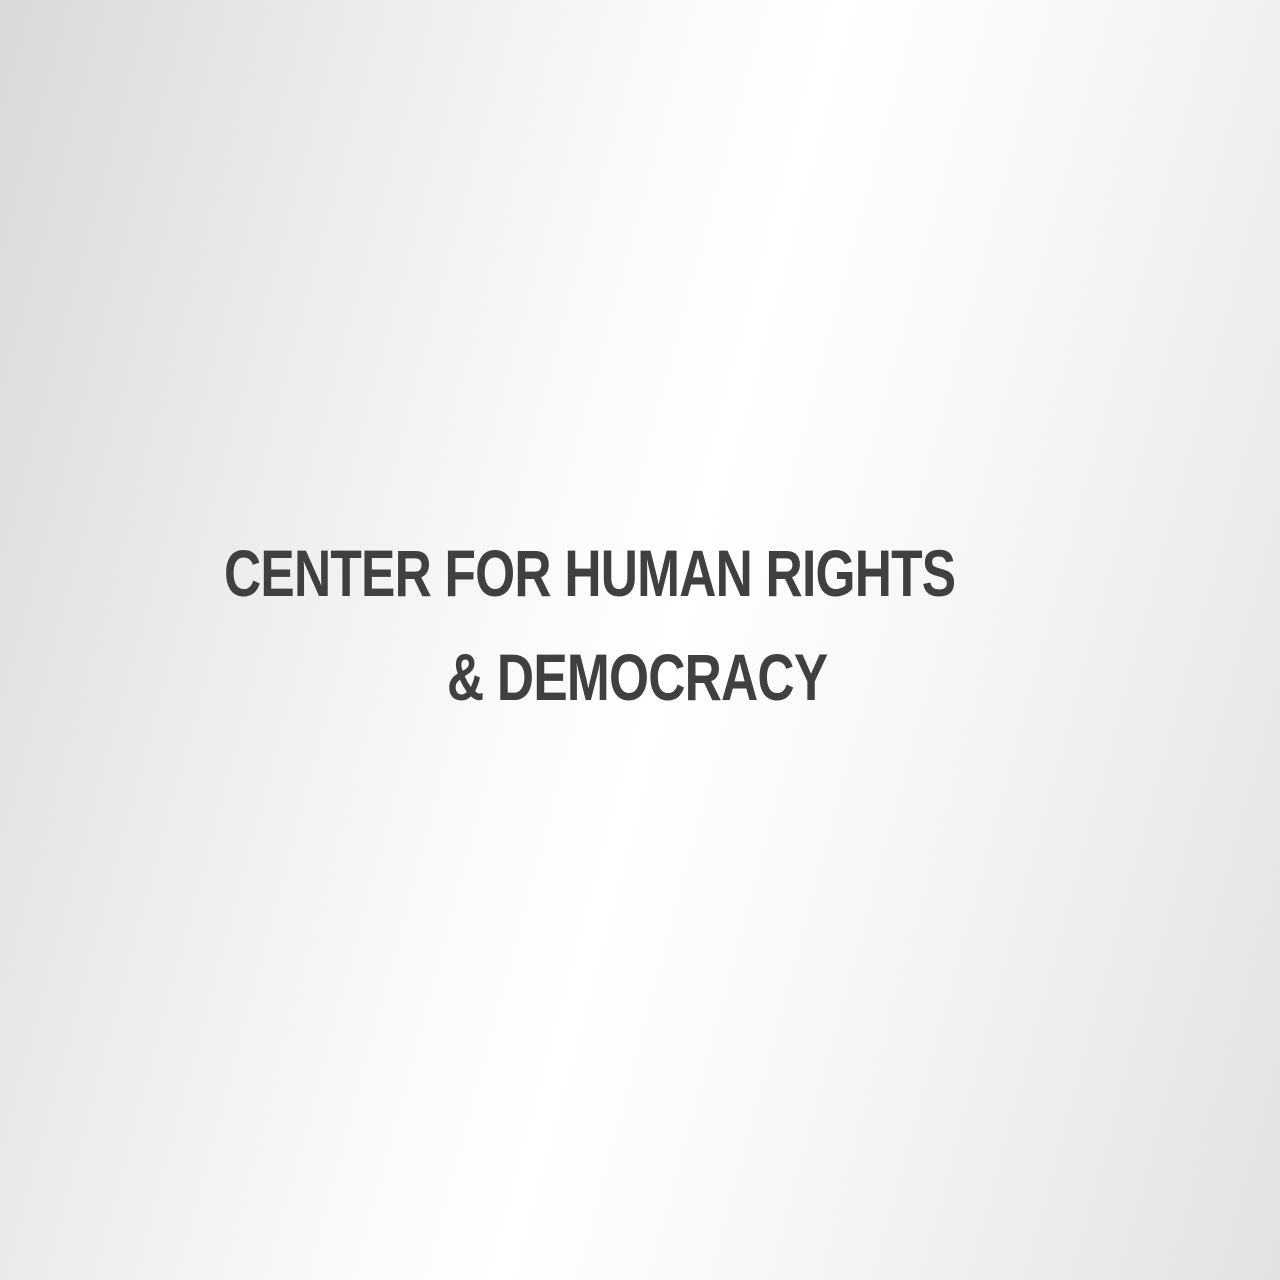 This screenshot has height=1280, width=1280. What do you see at coordinates (637, 677) in the screenshot?
I see `organization-name-line-2: & DEMOCRACY` at bounding box center [637, 677].